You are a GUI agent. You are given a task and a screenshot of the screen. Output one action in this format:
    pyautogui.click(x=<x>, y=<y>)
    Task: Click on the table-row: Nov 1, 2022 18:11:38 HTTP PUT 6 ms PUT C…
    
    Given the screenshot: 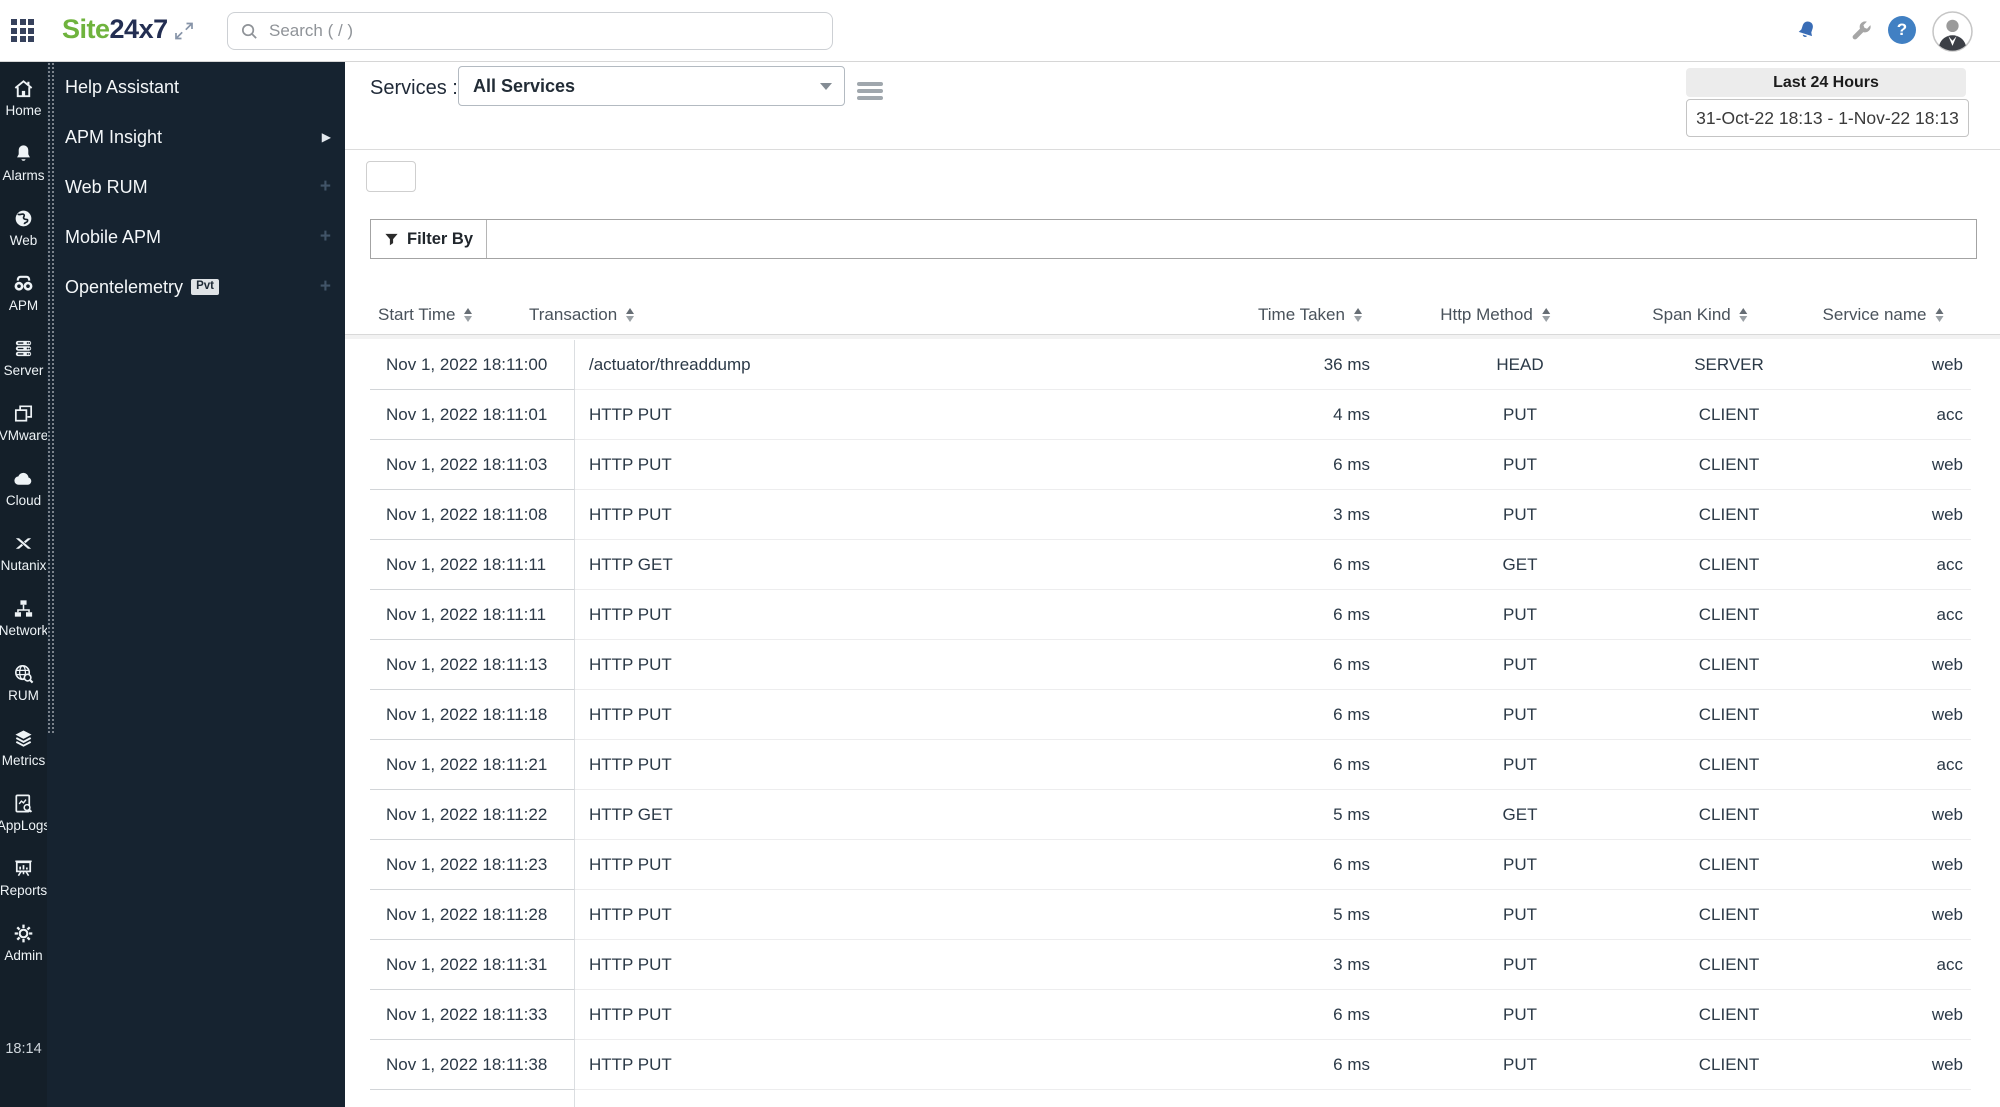 What is the action you would take?
    pyautogui.click(x=1170, y=1065)
    